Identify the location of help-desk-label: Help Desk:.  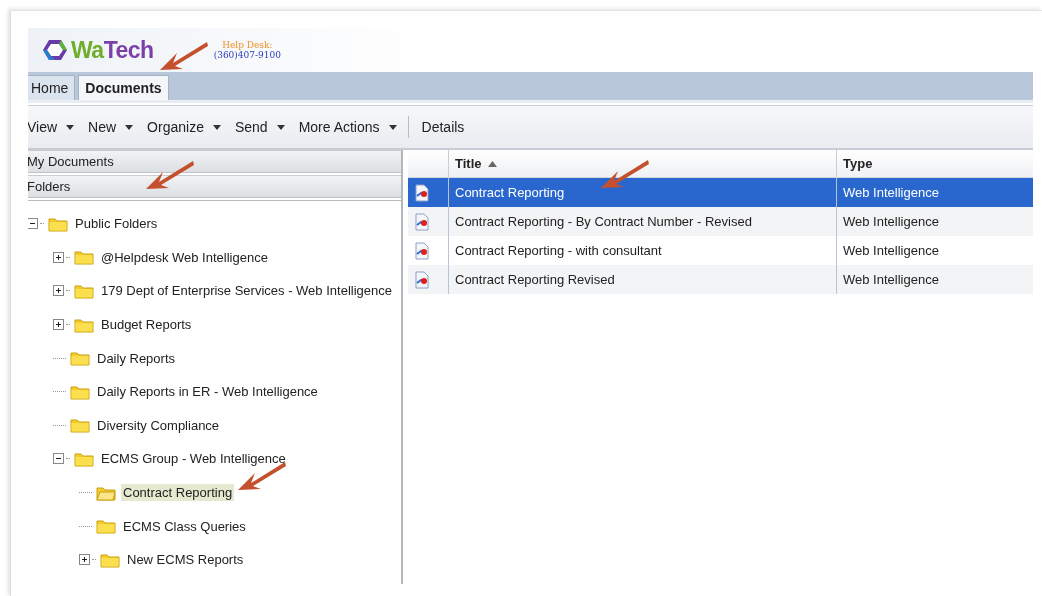
(247, 45).